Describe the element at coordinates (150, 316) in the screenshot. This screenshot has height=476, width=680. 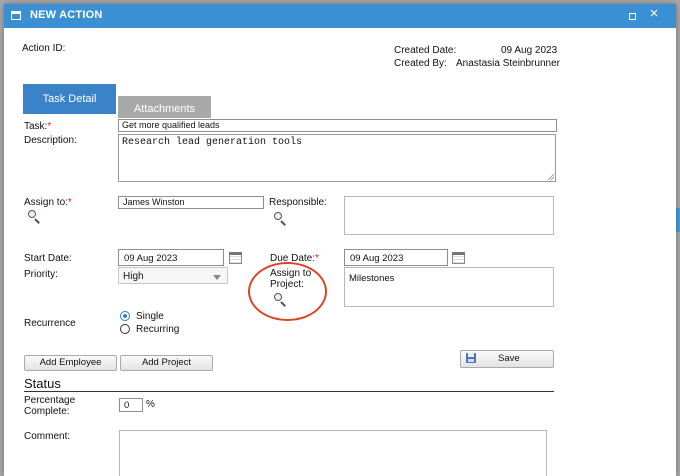
I see `recurrence-single-label: Single` at that location.